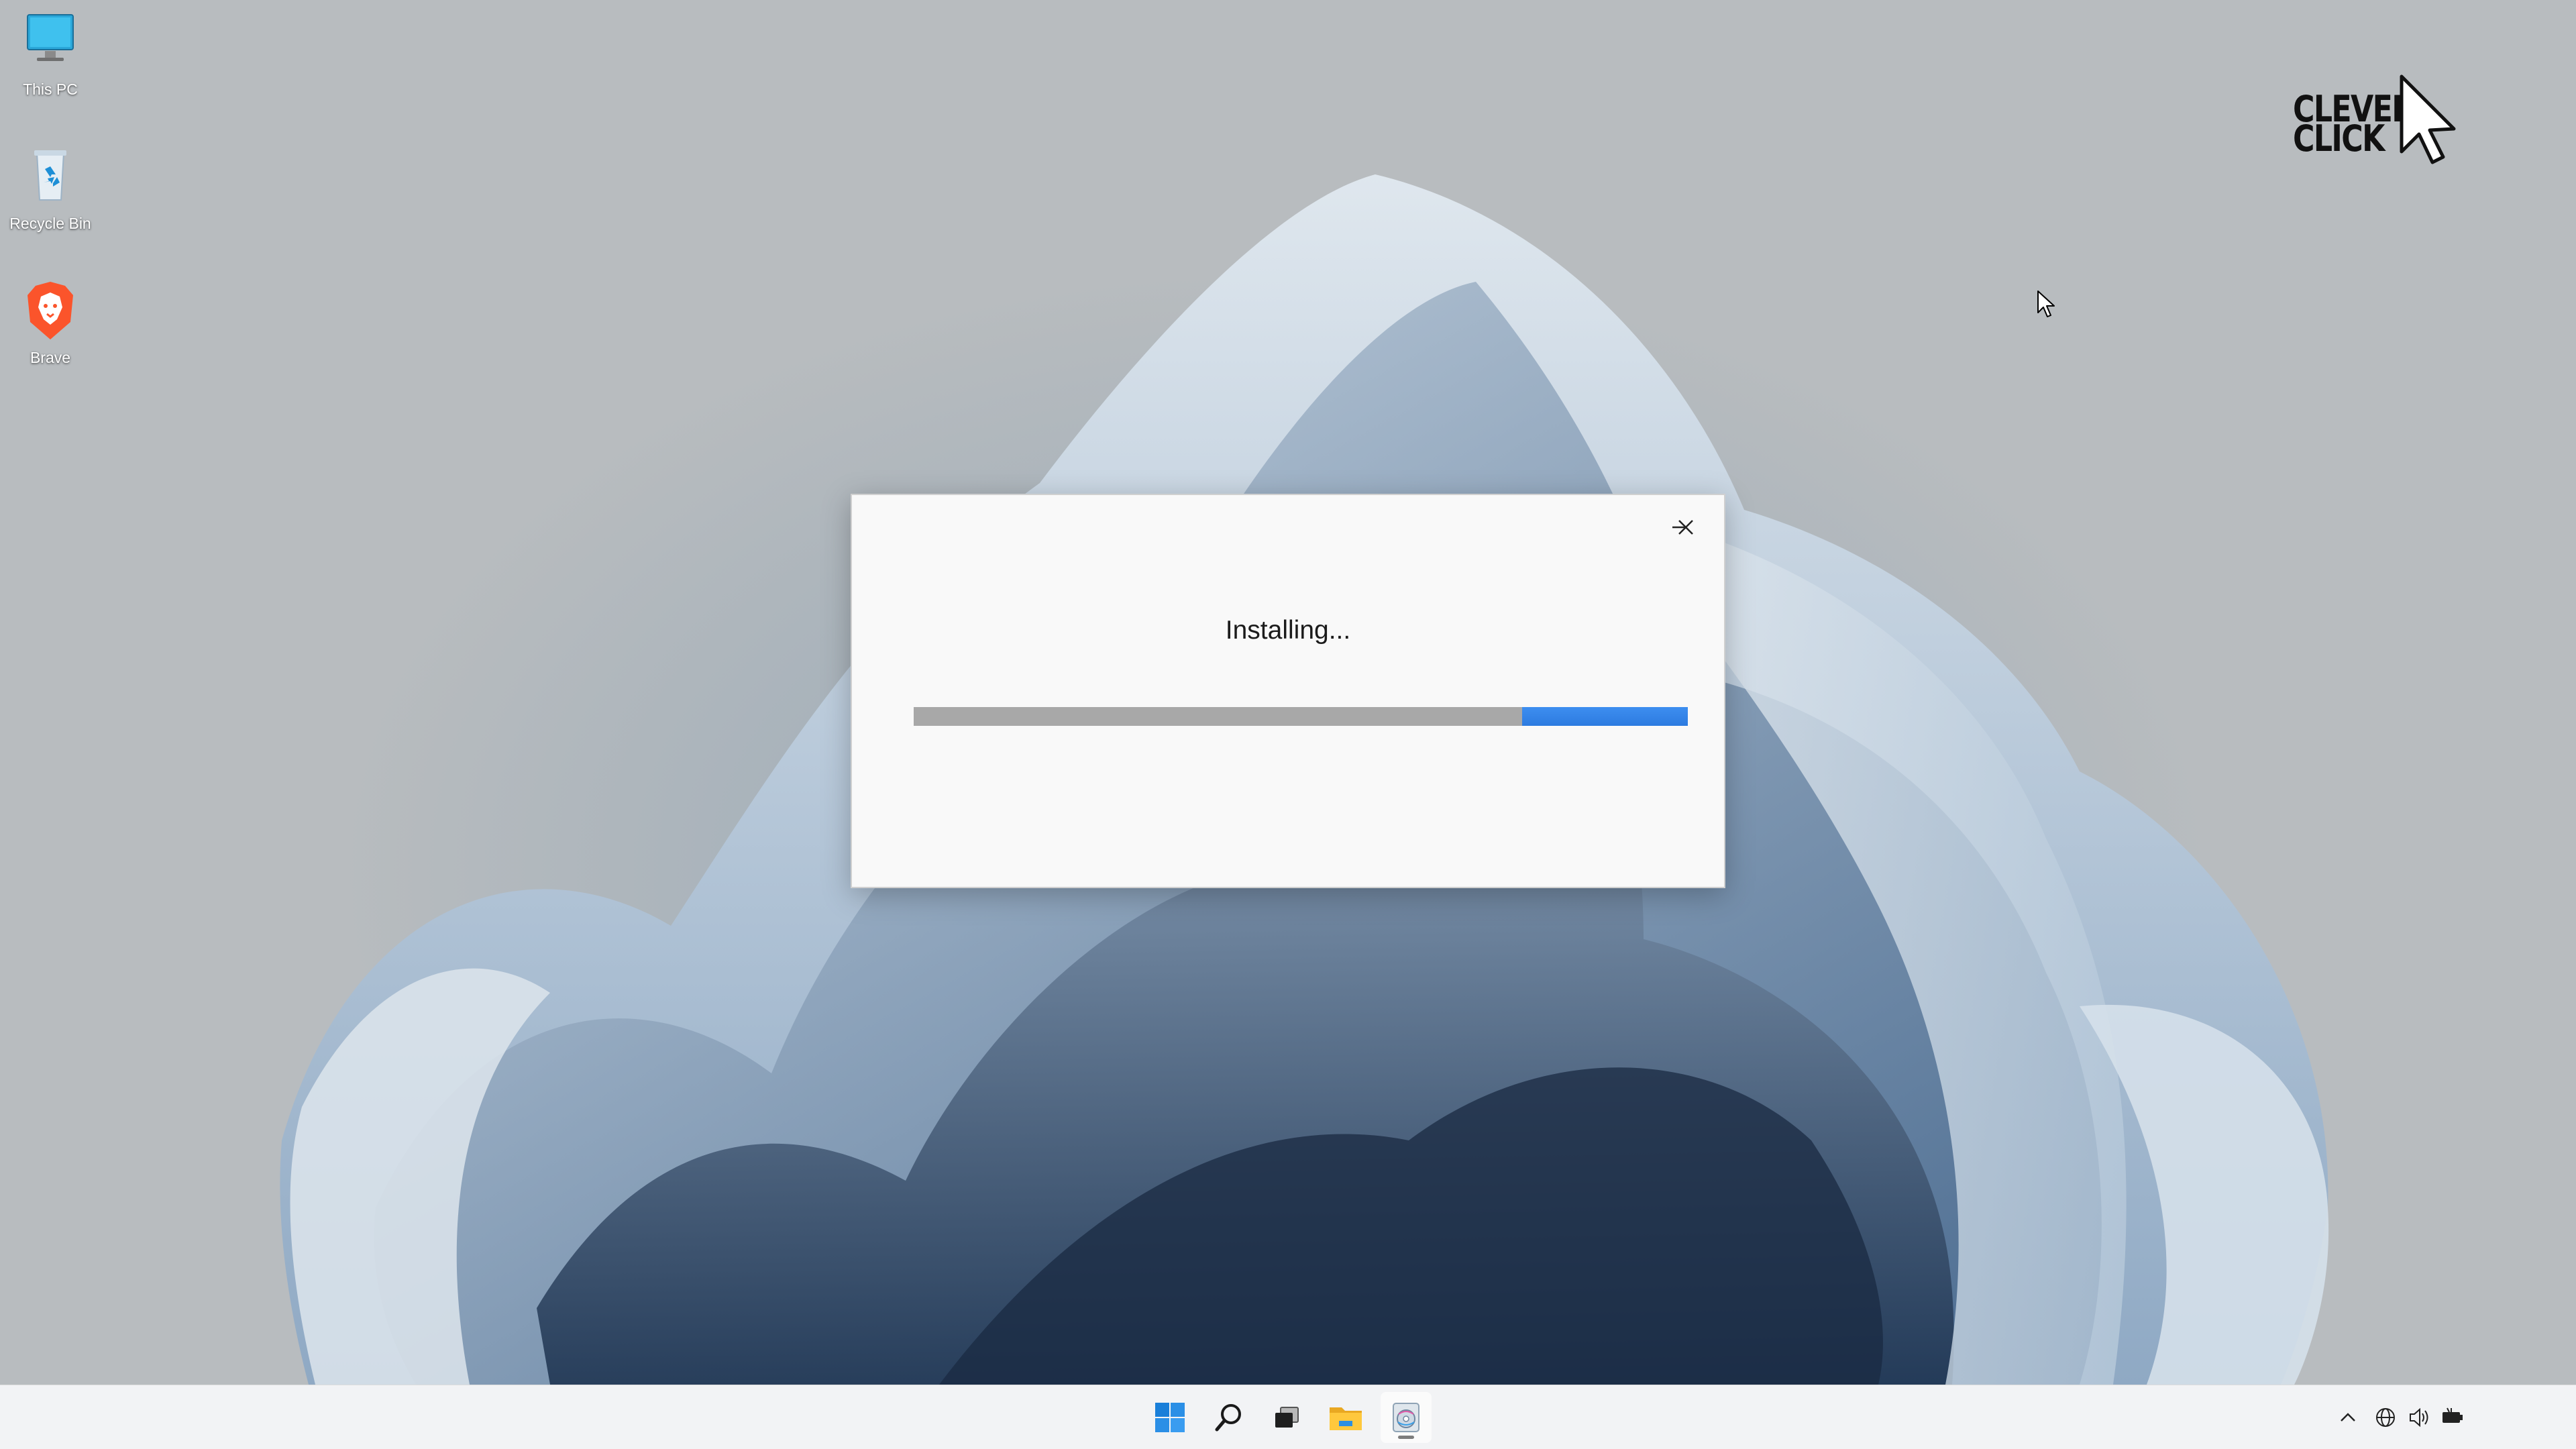 The image size is (2576, 1449). I want to click on cursor-arrow-icon, so click(2428, 119).